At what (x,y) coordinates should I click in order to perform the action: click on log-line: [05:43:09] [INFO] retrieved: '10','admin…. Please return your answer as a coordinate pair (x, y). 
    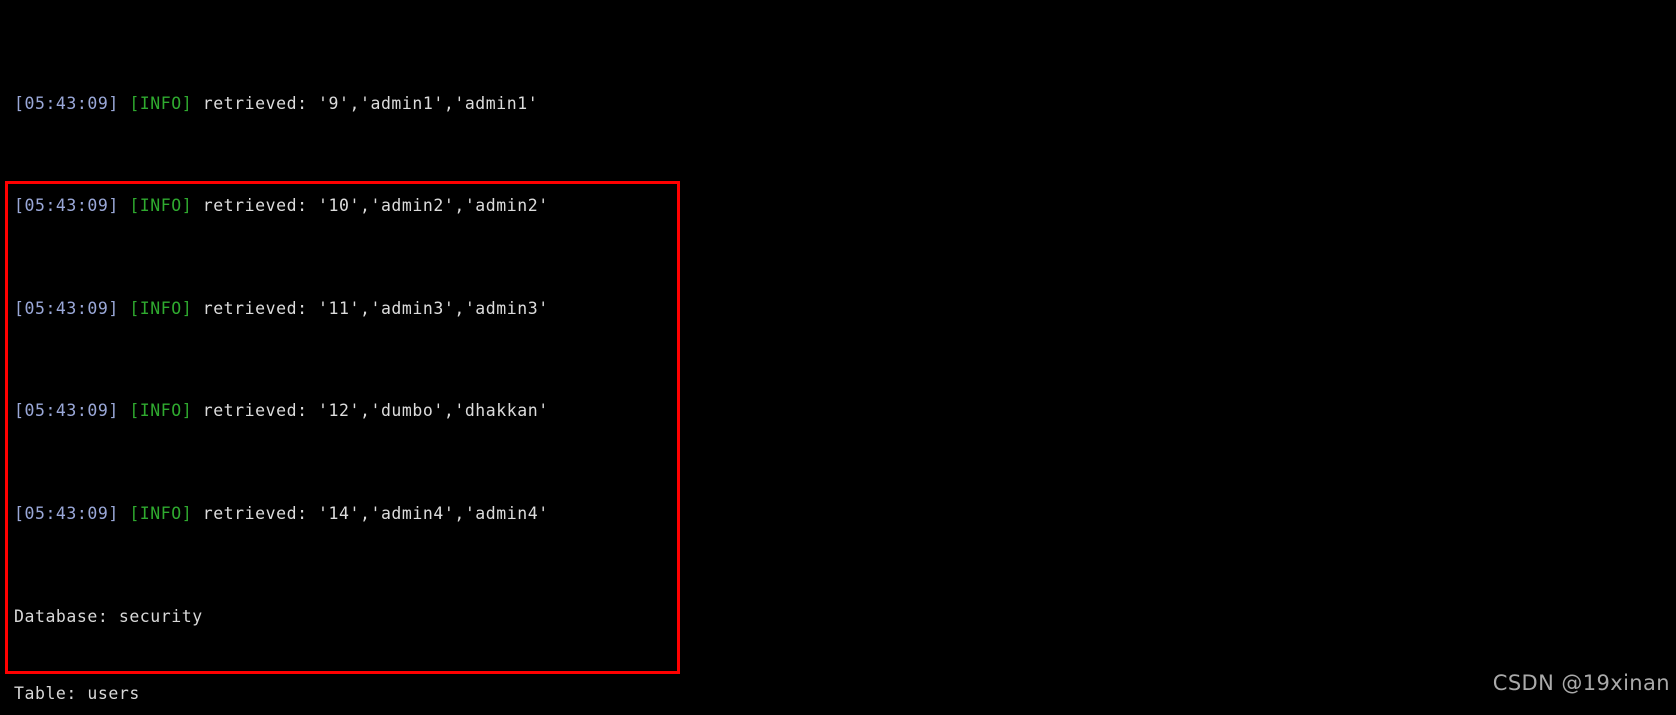
    Looking at the image, I should click on (845, 206).